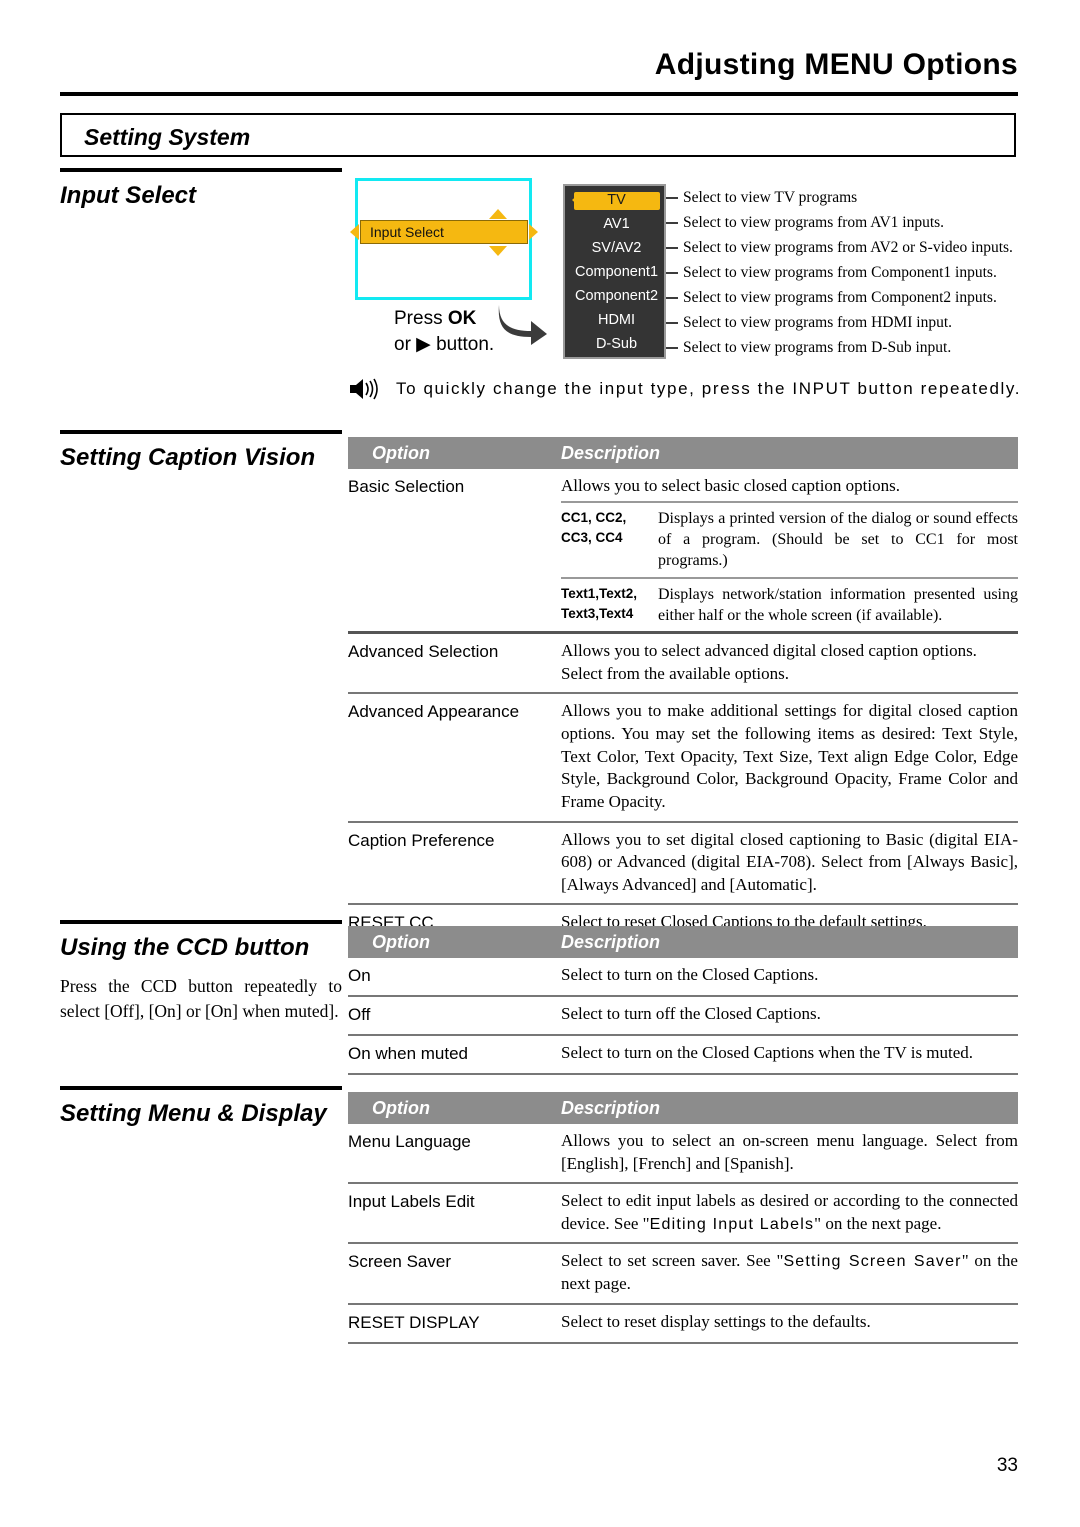 This screenshot has height=1527, width=1080. What do you see at coordinates (611, 1107) in the screenshot?
I see `column-header-description: Description` at bounding box center [611, 1107].